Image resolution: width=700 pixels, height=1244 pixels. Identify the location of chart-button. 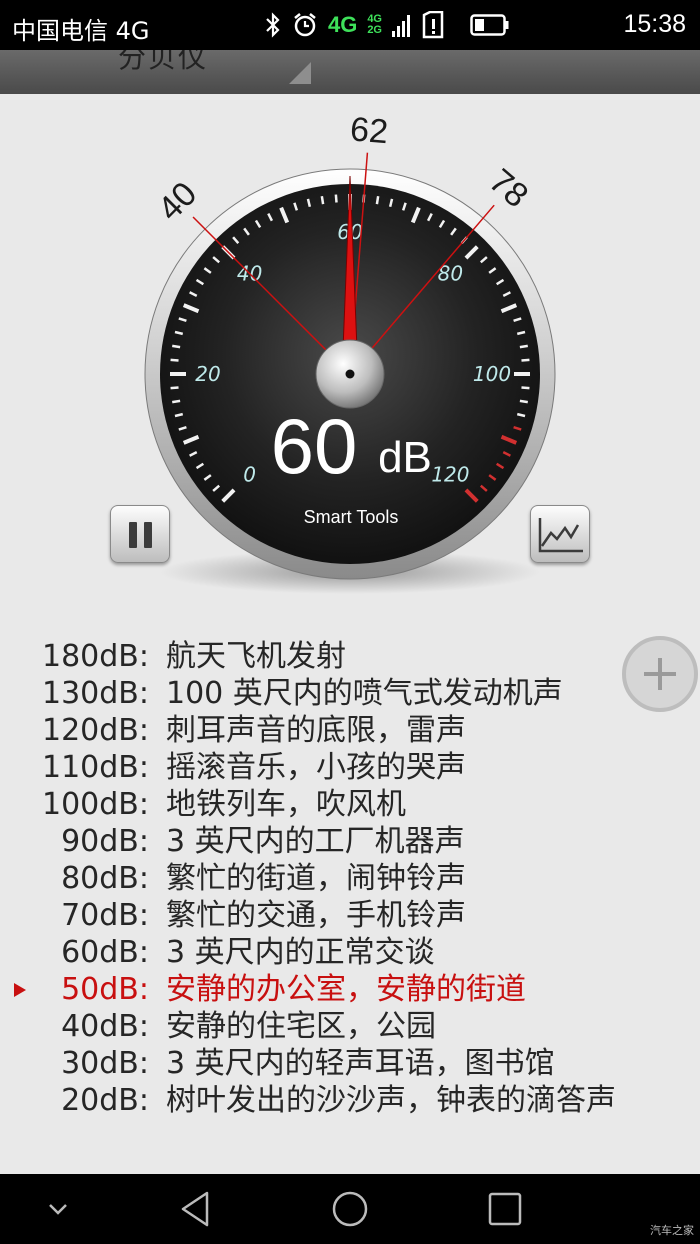
(560, 534).